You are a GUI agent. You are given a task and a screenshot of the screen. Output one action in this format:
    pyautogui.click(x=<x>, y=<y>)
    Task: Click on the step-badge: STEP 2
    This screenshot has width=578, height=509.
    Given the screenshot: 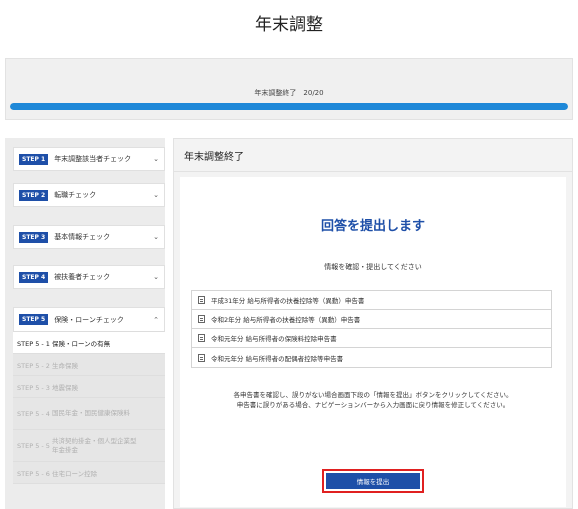 What is the action you would take?
    pyautogui.click(x=34, y=195)
    